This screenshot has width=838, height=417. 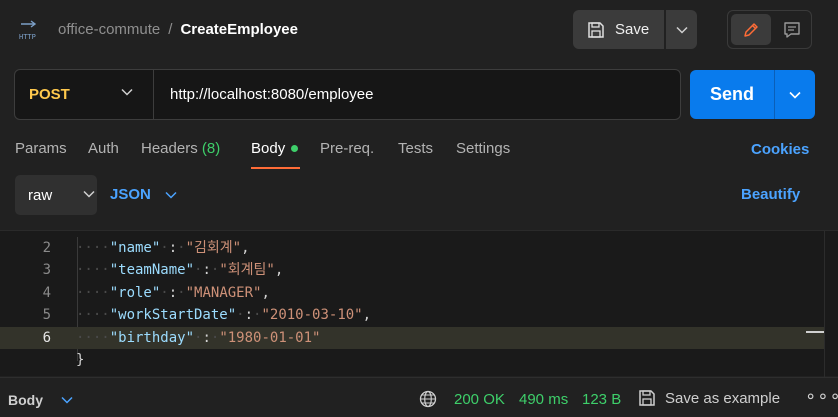 What do you see at coordinates (178, 29) in the screenshot?
I see `breadcrumb: office-commute / CreateEmployee` at bounding box center [178, 29].